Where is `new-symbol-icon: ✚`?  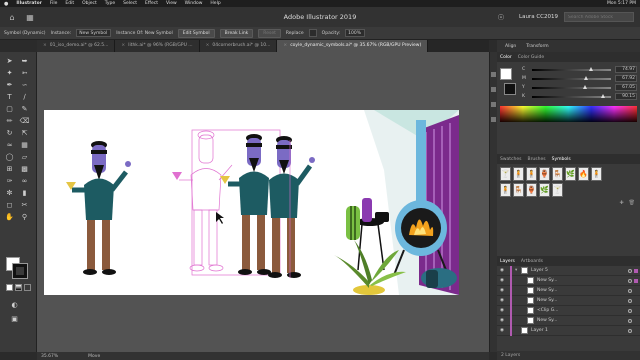
new-symbol-icon: ✚ is located at coordinates (621, 205).